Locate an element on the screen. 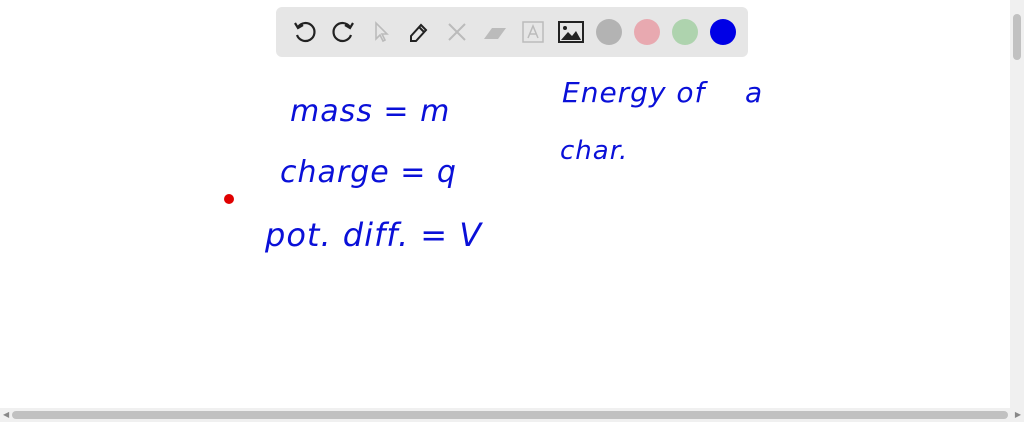  redo-icon is located at coordinates (343, 32).